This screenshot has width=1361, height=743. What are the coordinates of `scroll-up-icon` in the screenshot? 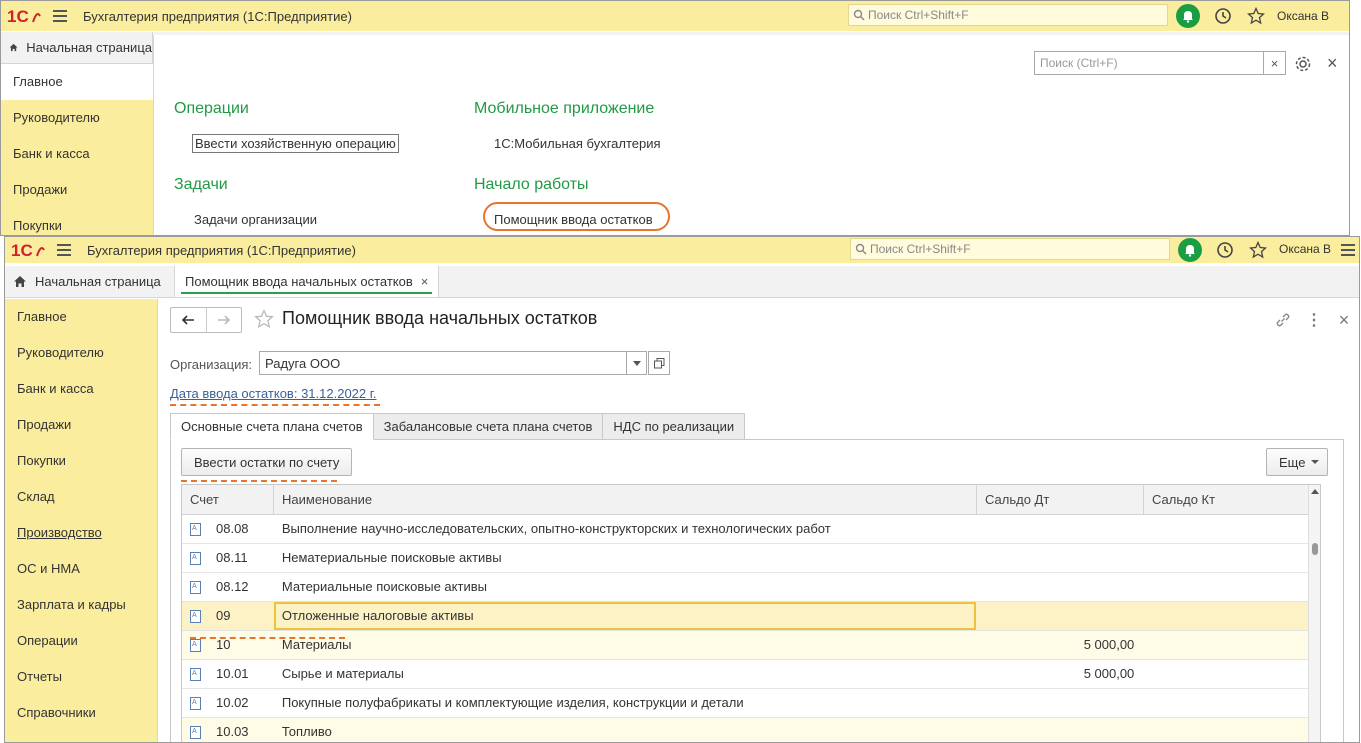 It's located at (1315, 491).